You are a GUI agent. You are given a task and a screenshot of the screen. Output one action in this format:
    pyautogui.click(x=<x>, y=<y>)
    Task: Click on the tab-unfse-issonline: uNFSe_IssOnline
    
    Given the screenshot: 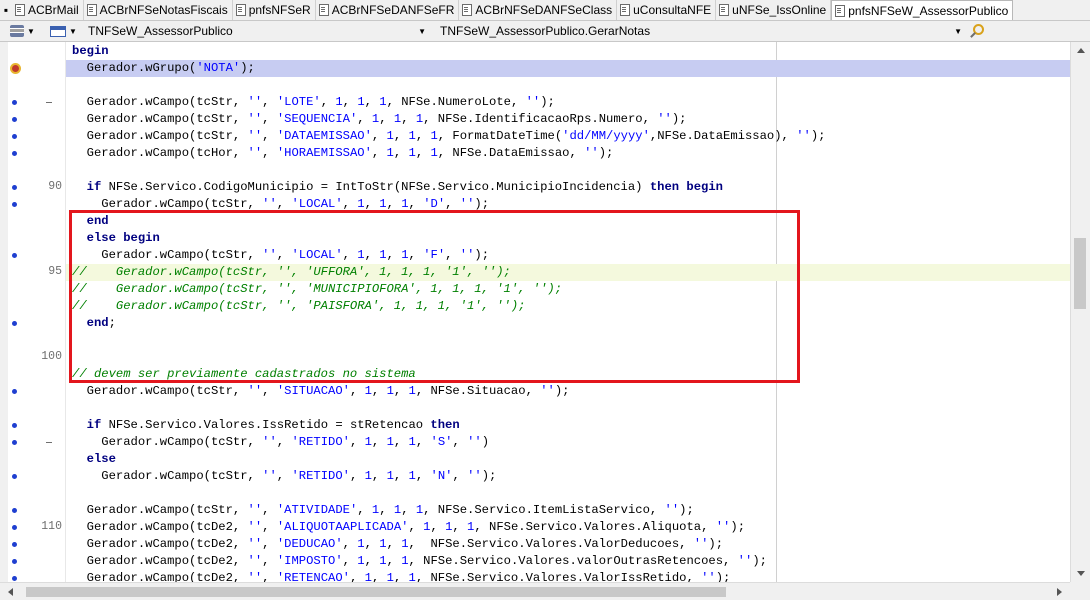 What is the action you would take?
    pyautogui.click(x=774, y=10)
    